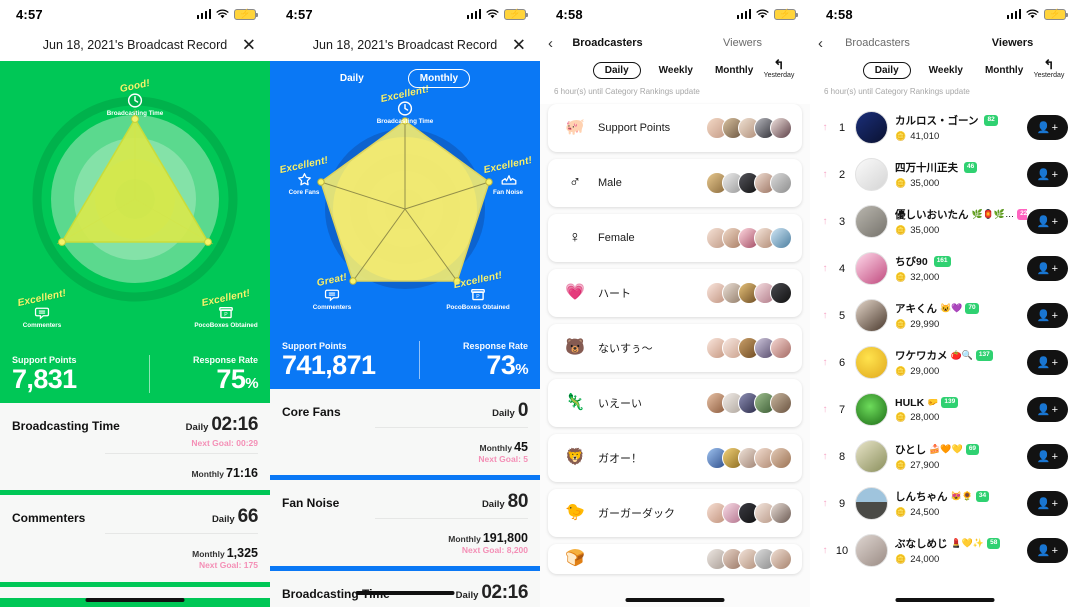 The width and height of the screenshot is (1080, 607). What do you see at coordinates (675, 348) in the screenshot?
I see `list-item: 🐻 ないすぅ〜` at bounding box center [675, 348].